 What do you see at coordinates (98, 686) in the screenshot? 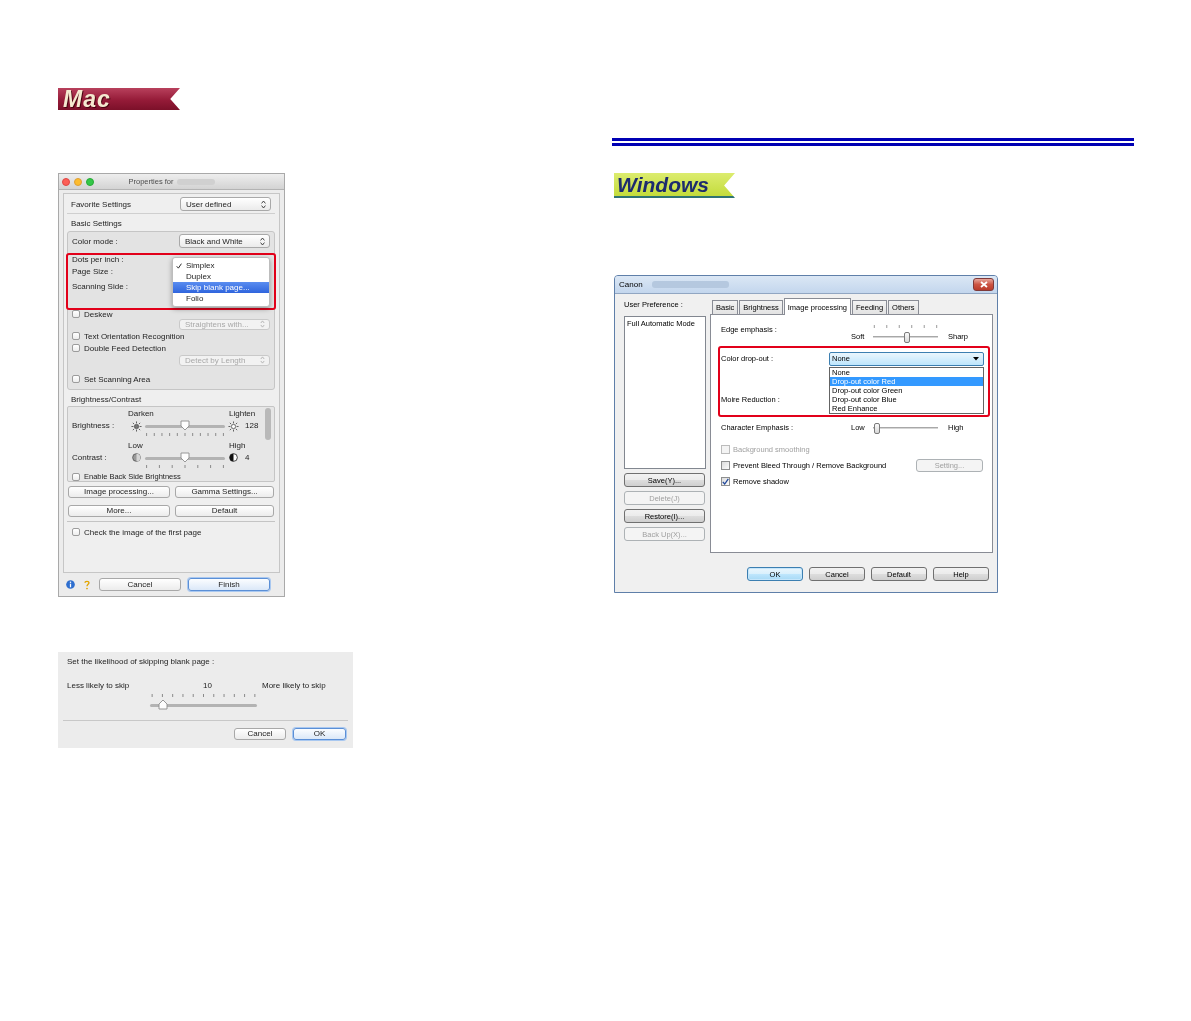
I see `slider-min-label: Less likely to skip` at bounding box center [98, 686].